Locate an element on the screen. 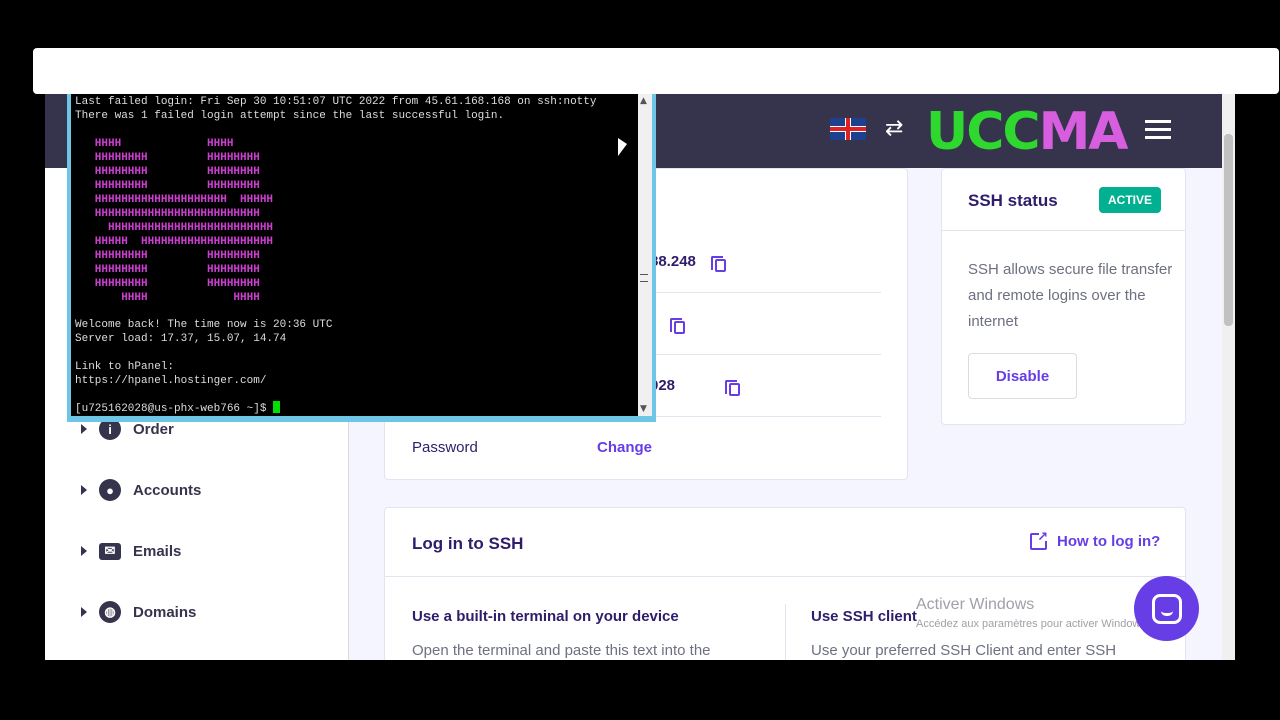 This screenshot has height=720, width=1280. ucoma-logo: UCCMA is located at coordinates (1027, 132).